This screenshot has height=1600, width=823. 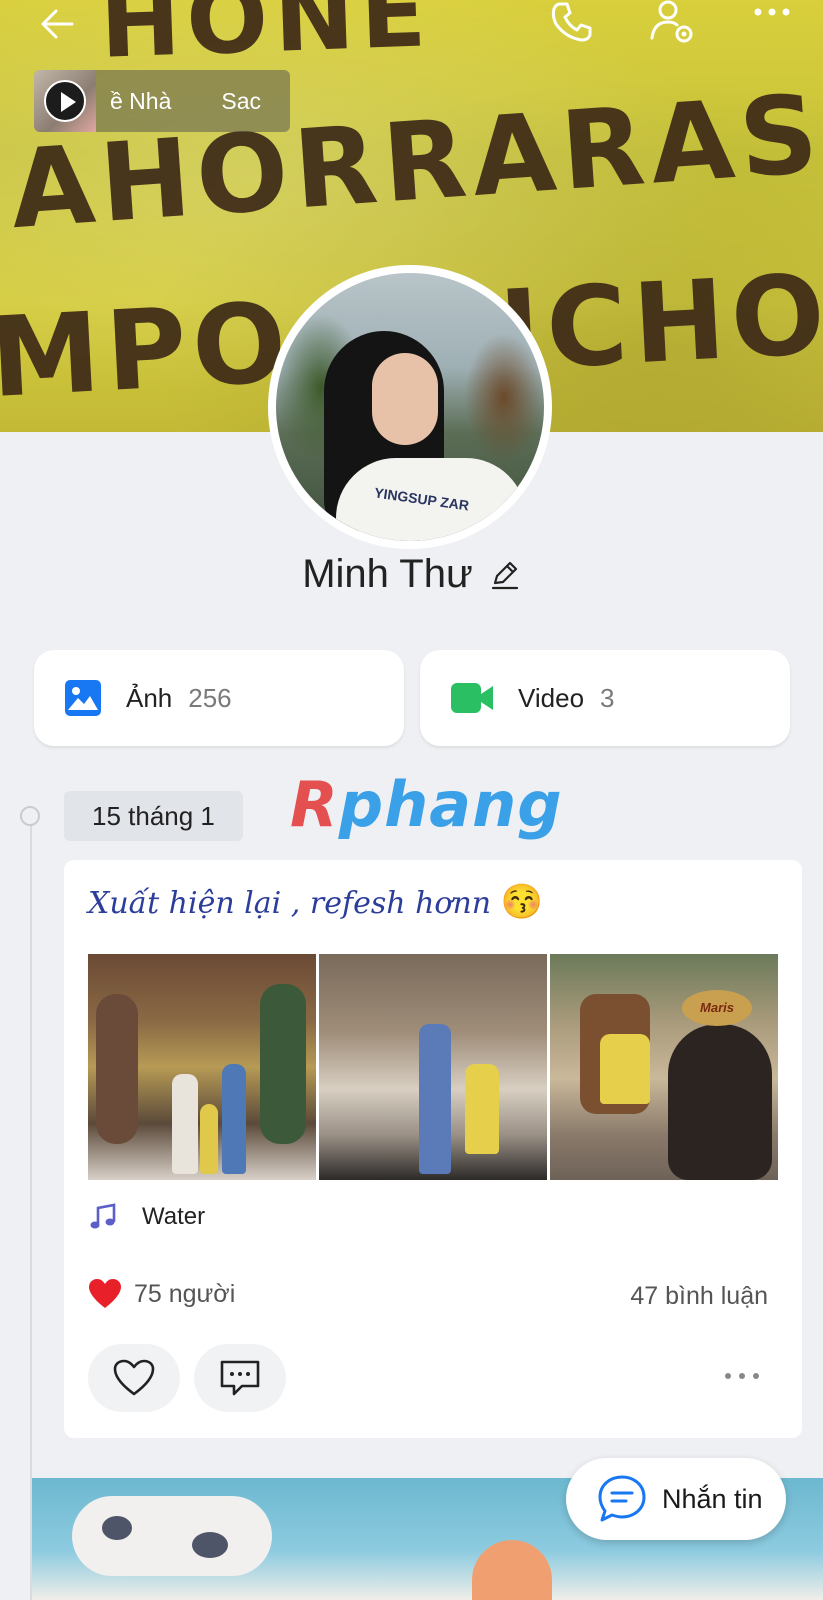 I want to click on chat-bubble-icon, so click(x=622, y=1498).